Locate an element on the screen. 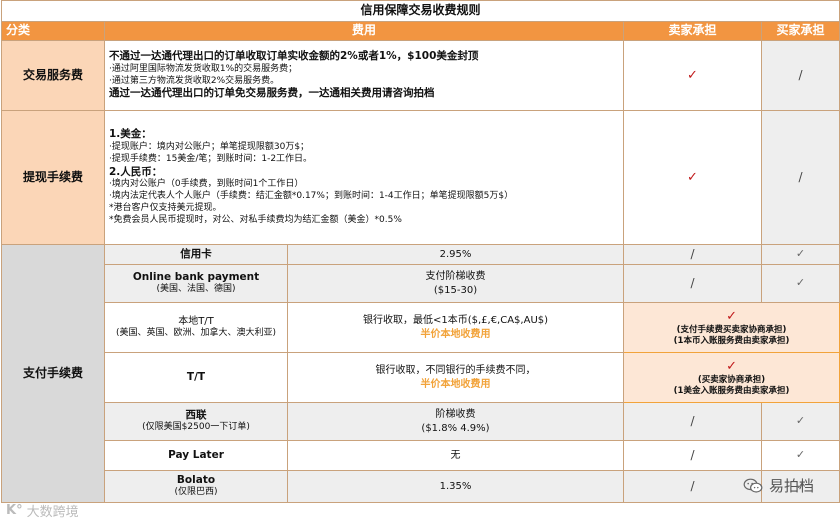 The image size is (840, 526). trade-fee-line4: 通过一达通代理出口的订单免交易服务费，一达通相关费用请咨询拍档 is located at coordinates (272, 93).